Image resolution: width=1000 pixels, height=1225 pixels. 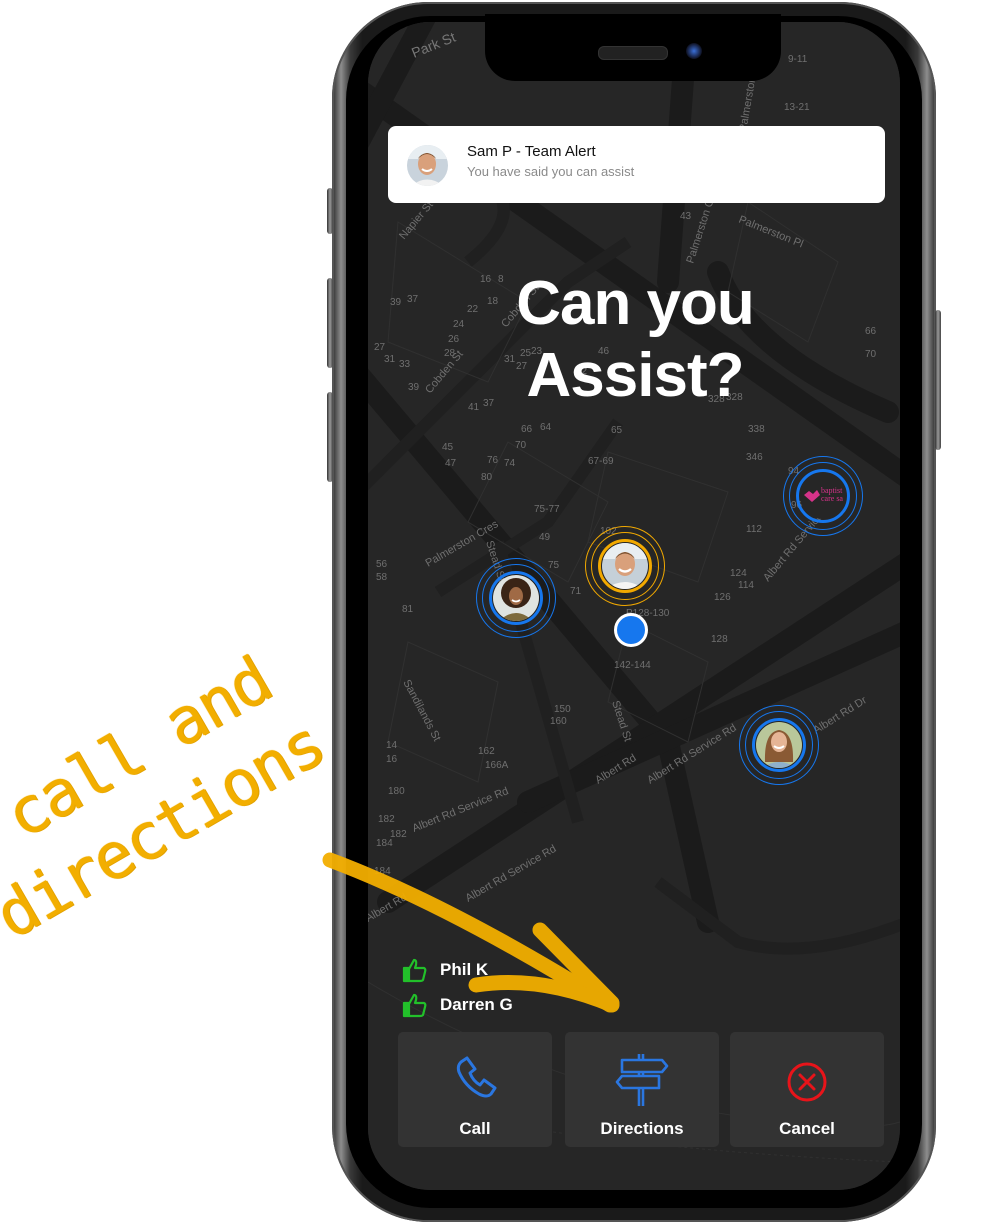 I want to click on signpost-icon, so click(x=642, y=1080).